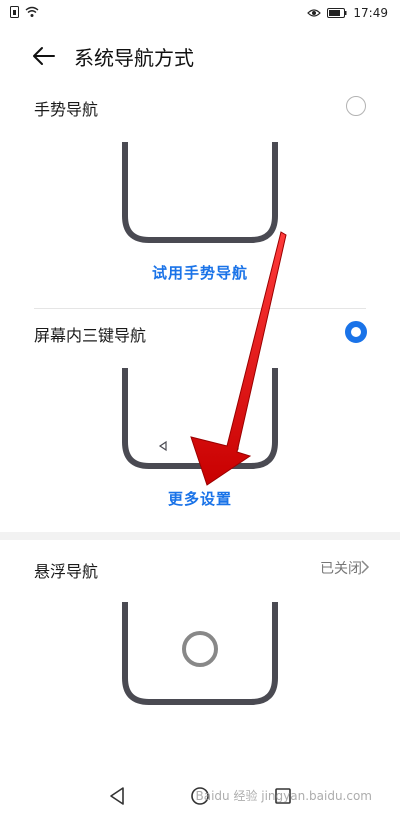  Describe the element at coordinates (200, 56) in the screenshot. I see `page-header: 系统导航方式` at that location.